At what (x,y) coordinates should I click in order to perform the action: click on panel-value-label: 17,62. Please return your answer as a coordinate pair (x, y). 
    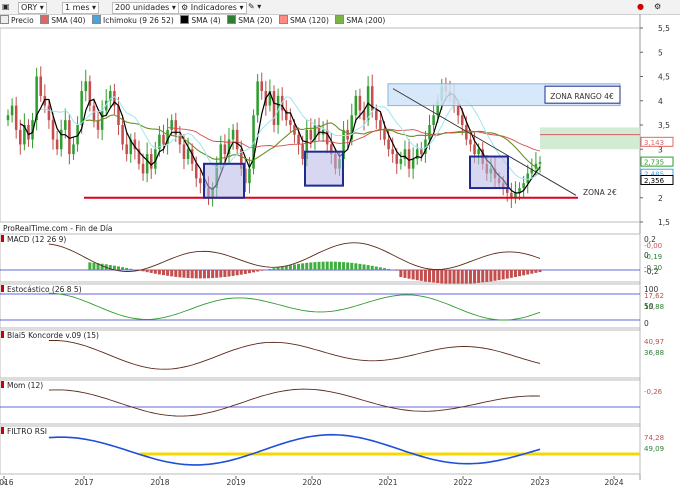
    Looking at the image, I should click on (654, 296).